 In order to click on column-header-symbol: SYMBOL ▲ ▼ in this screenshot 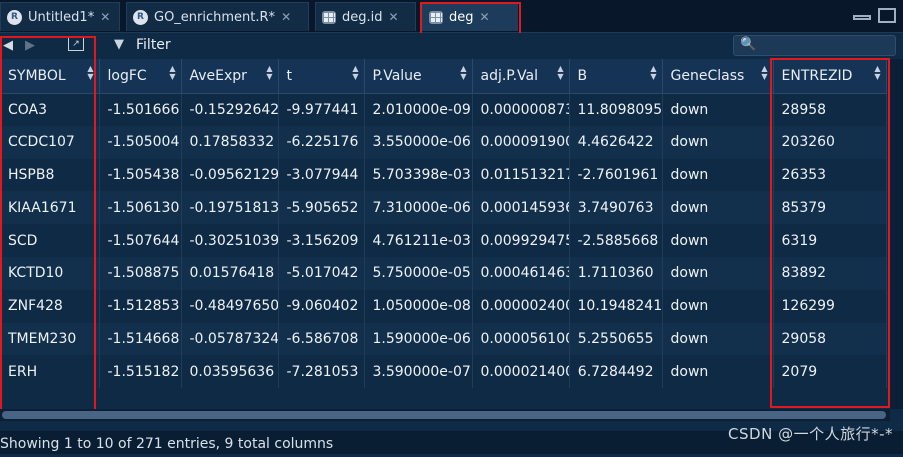, I will do `click(50, 76)`.